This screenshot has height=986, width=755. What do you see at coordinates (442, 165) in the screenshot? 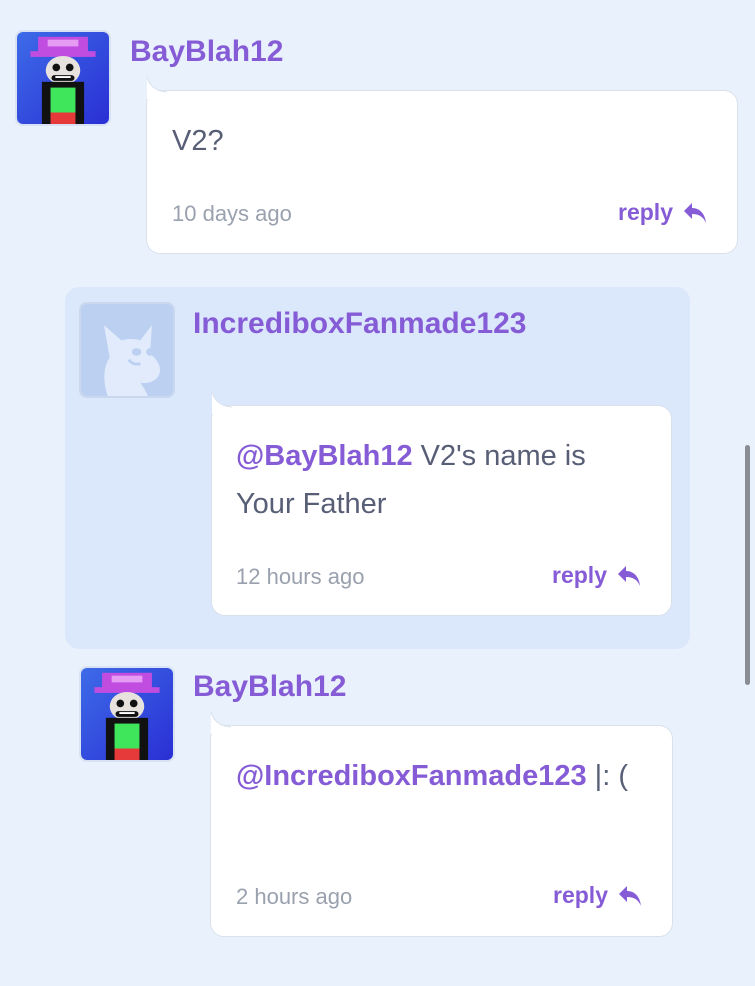
I see `comment-bubble: V2? 10 days ago reply` at bounding box center [442, 165].